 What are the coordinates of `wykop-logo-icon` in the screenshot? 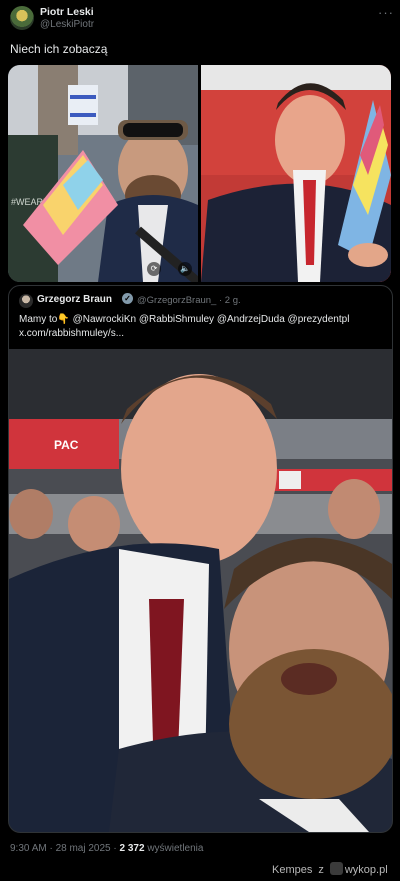 It's located at (336, 868).